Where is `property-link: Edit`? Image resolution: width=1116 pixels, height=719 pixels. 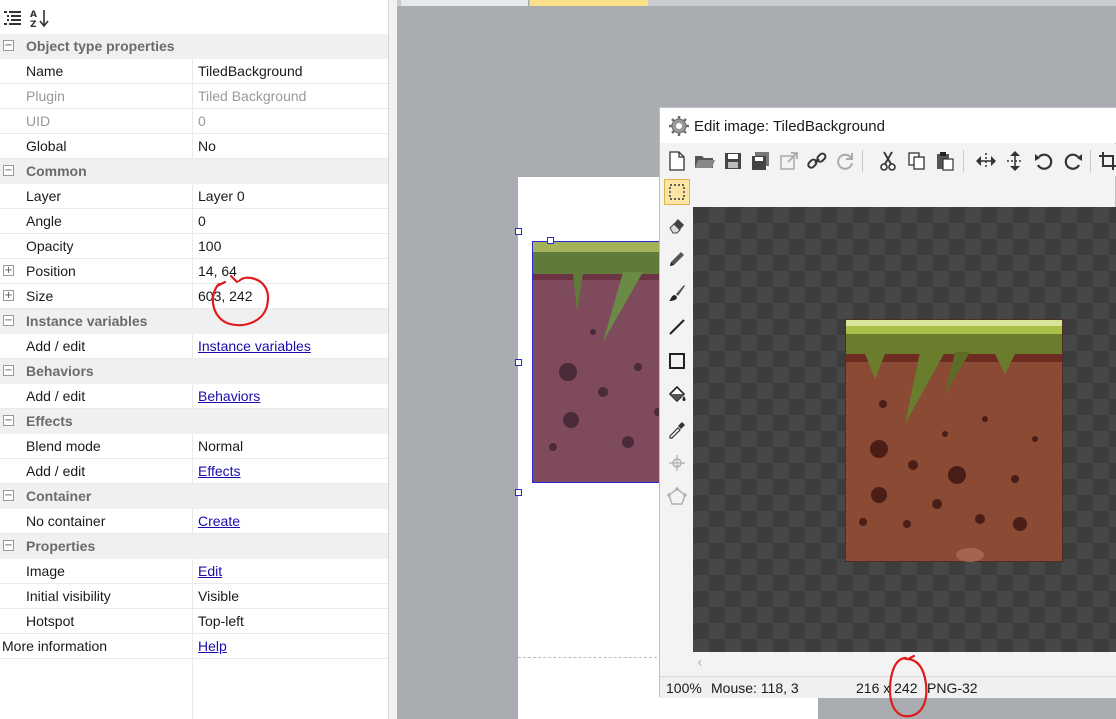 property-link: Edit is located at coordinates (210, 571).